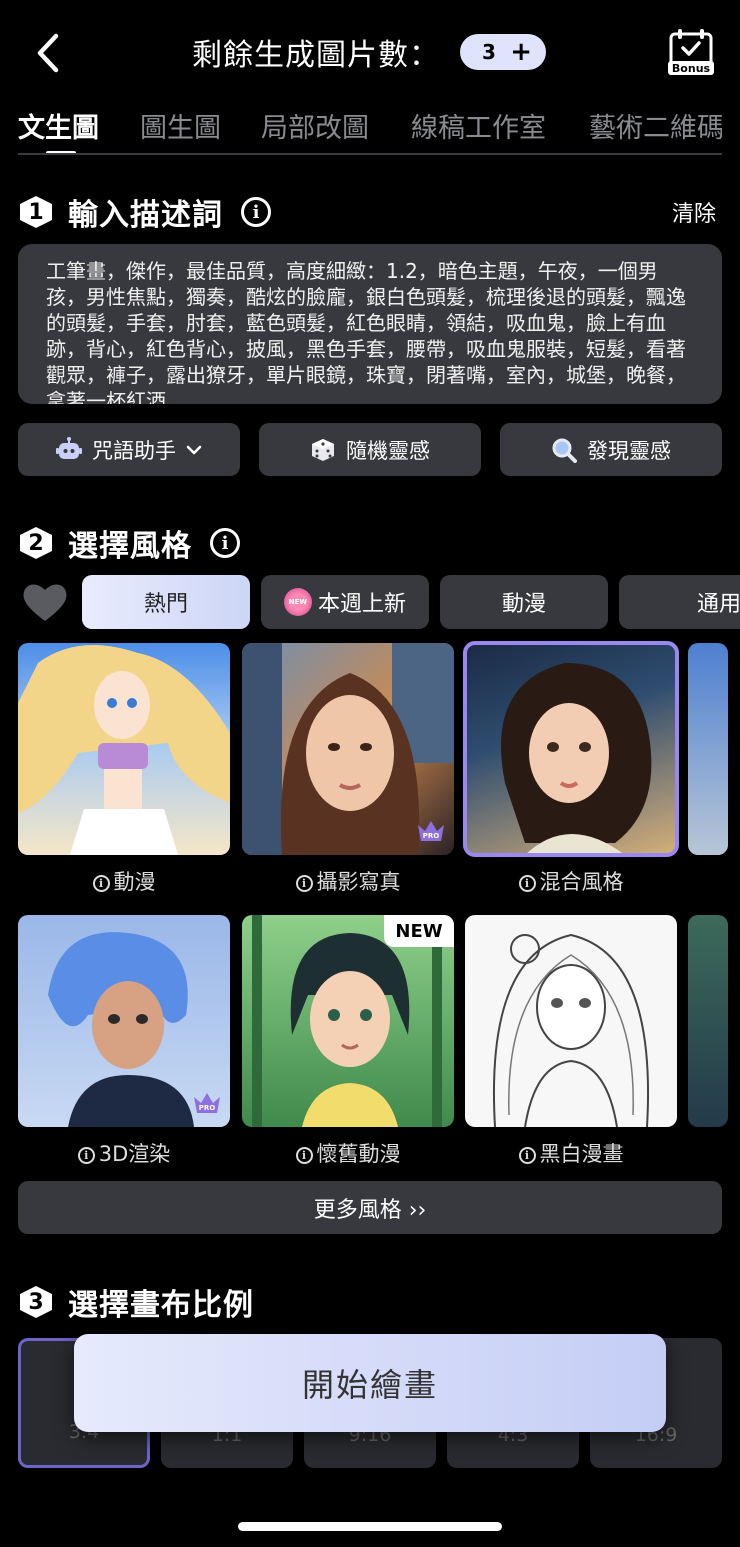  Describe the element at coordinates (629, 450) in the screenshot. I see `discover-inspiration-label: 發現靈感` at that location.